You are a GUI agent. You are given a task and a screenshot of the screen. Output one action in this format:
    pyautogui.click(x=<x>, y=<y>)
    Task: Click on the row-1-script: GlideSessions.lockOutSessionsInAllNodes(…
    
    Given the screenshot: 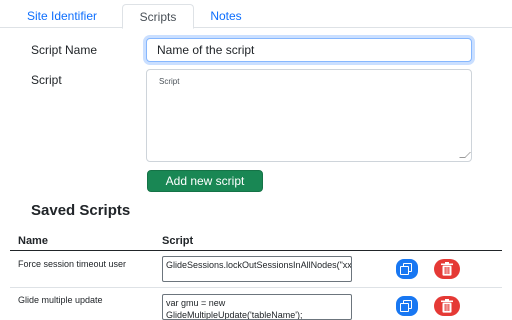 What is the action you would take?
    pyautogui.click(x=257, y=269)
    